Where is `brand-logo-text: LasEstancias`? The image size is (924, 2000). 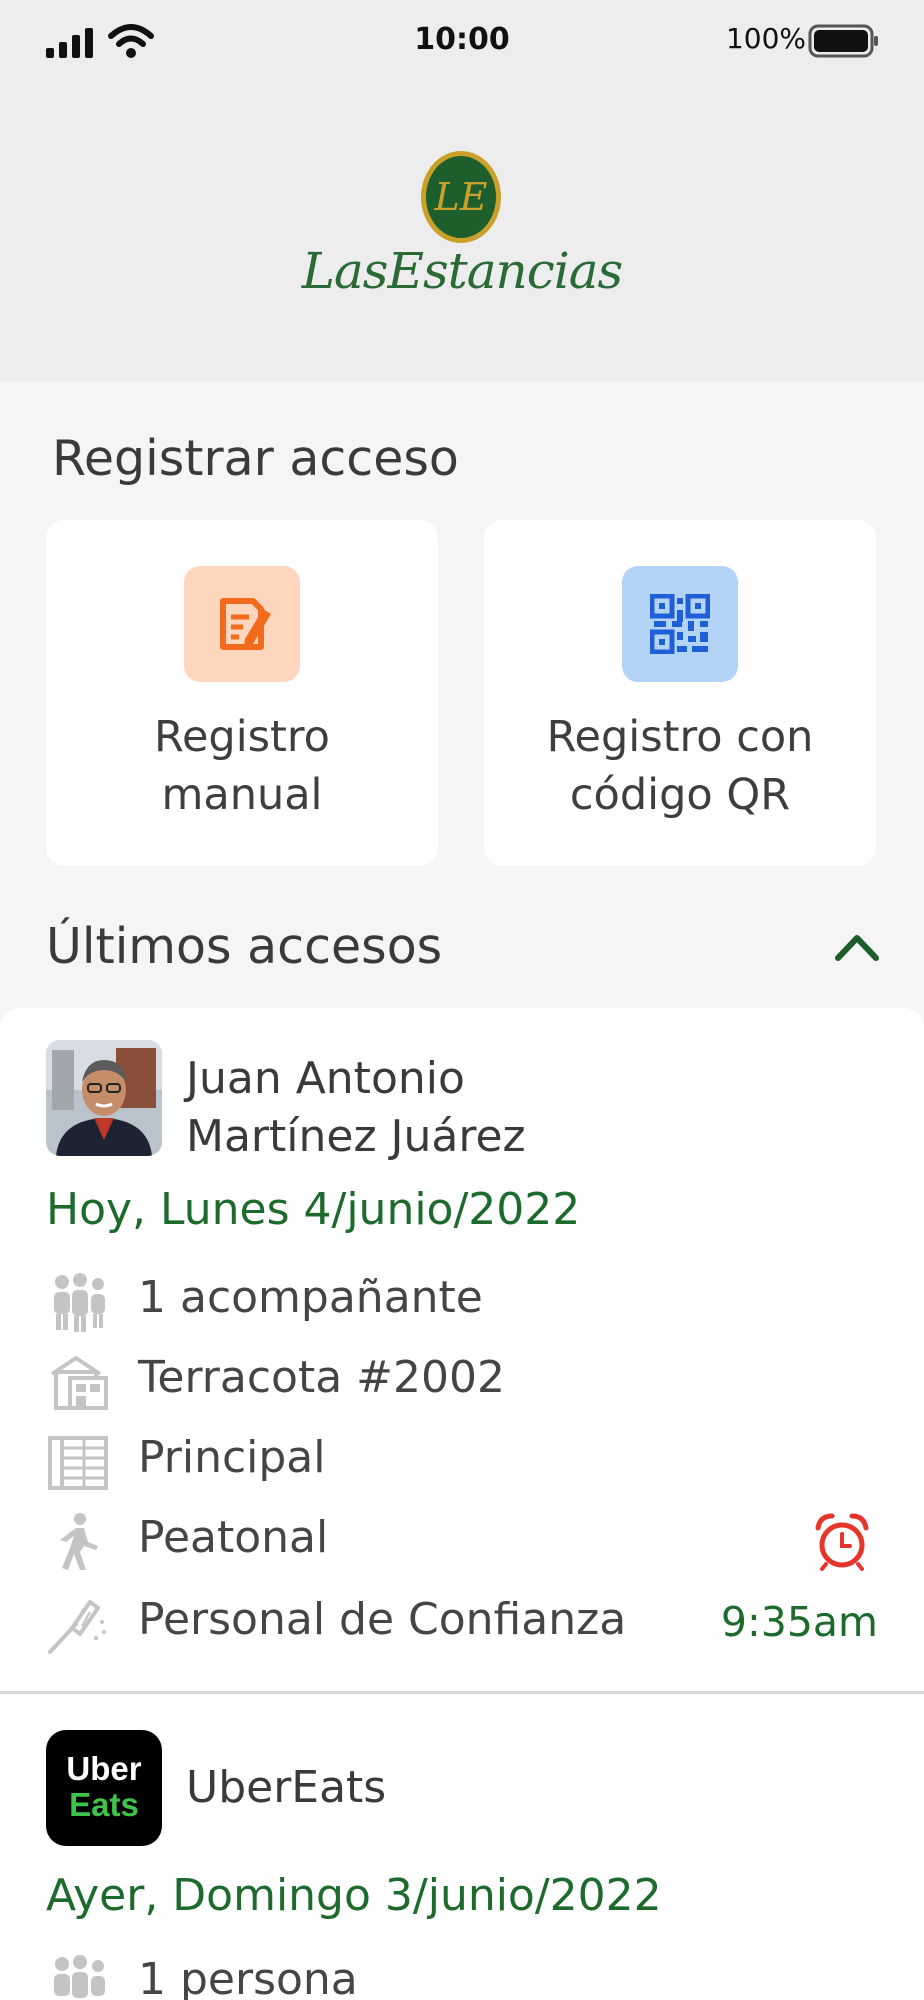
brand-logo-text: LasEstancias is located at coordinates (462, 271).